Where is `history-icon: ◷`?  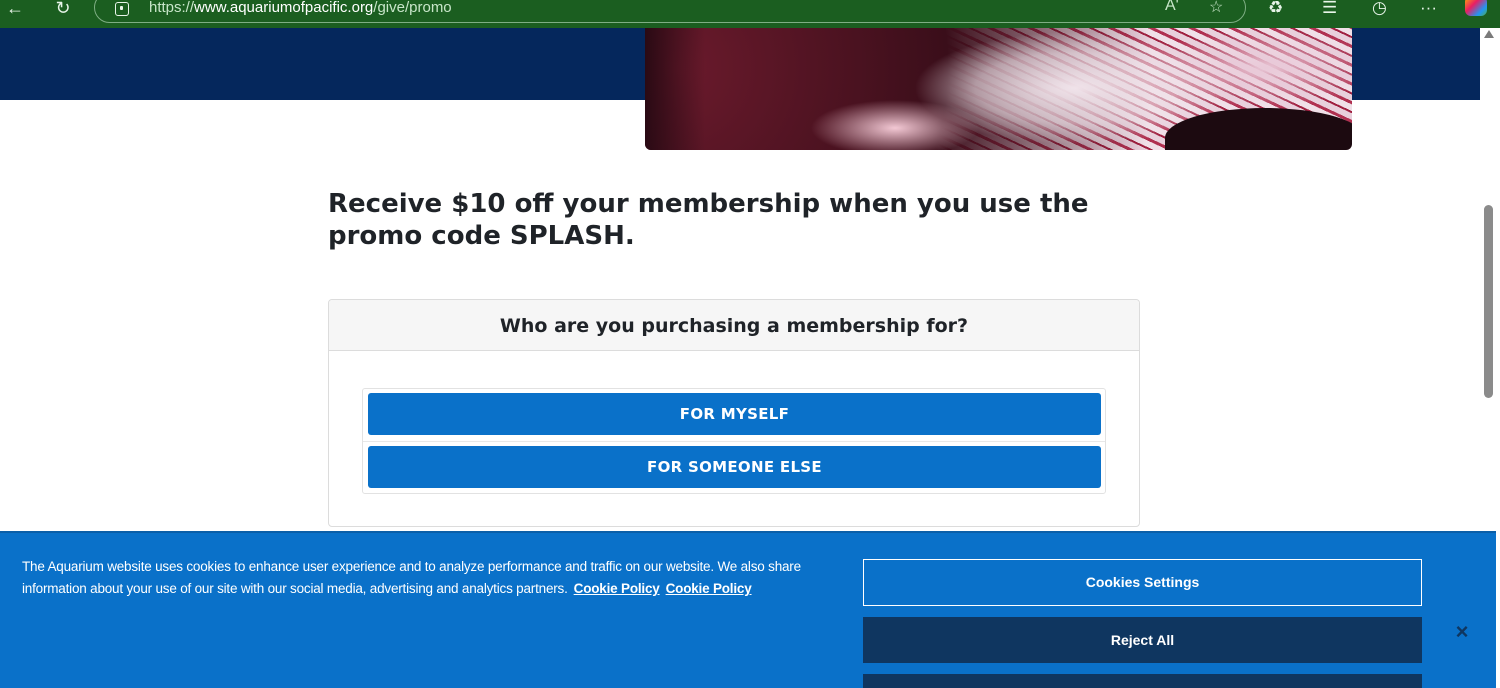
history-icon: ◷ is located at coordinates (1379, 8).